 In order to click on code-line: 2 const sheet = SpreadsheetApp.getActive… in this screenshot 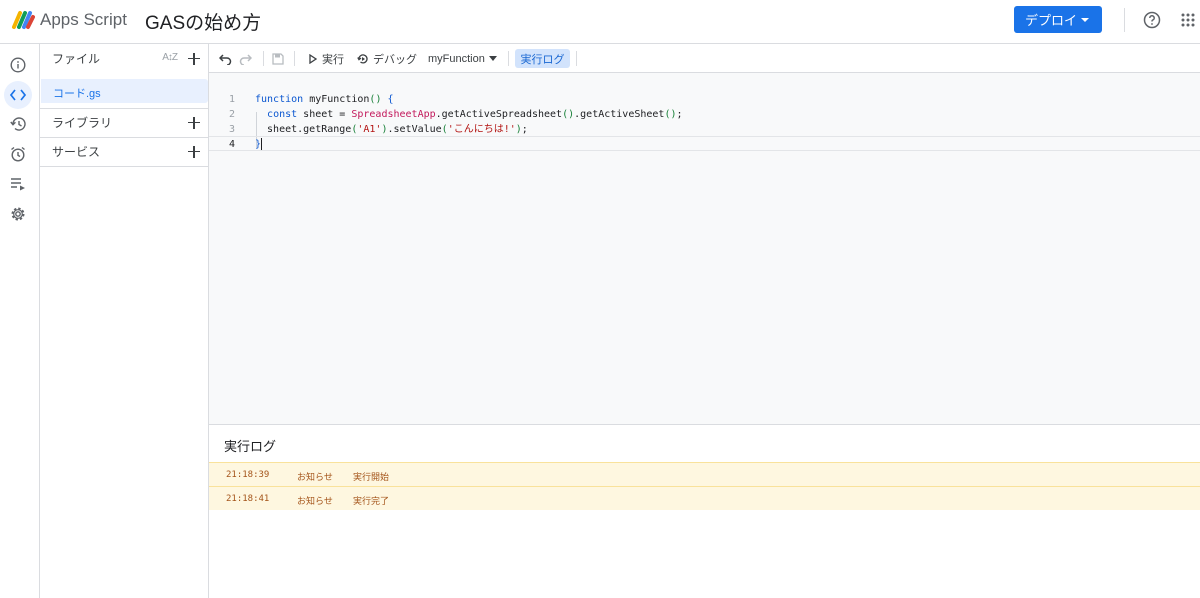, I will do `click(704, 114)`.